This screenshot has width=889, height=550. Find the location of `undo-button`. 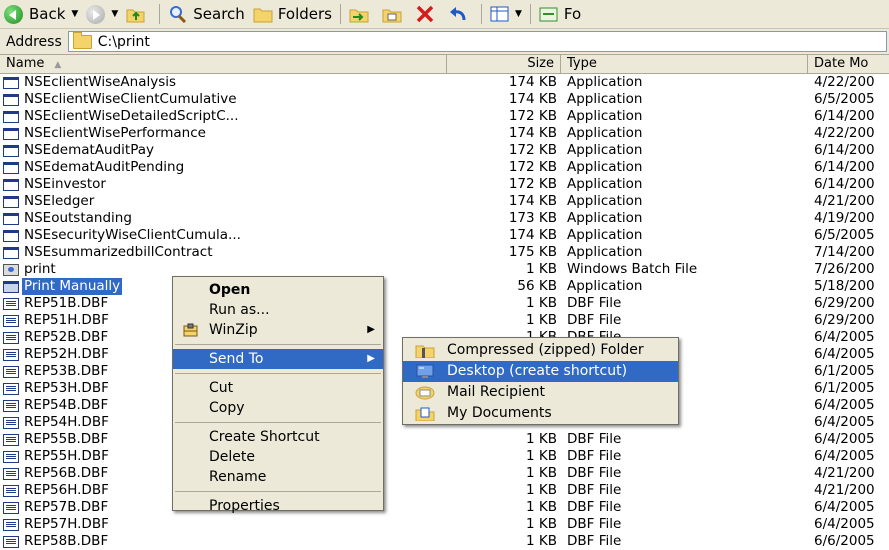

undo-button is located at coordinates (460, 14).